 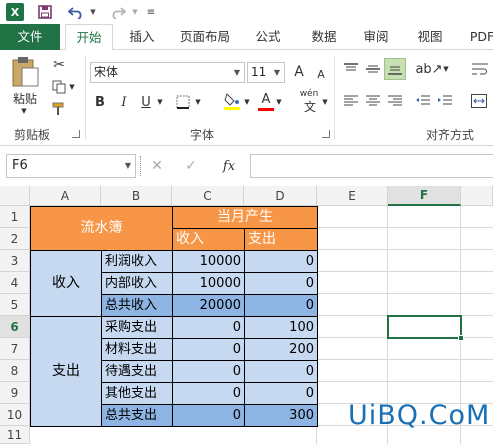 What do you see at coordinates (93, 12) in the screenshot?
I see `undo-dropdown-icon: ▼` at bounding box center [93, 12].